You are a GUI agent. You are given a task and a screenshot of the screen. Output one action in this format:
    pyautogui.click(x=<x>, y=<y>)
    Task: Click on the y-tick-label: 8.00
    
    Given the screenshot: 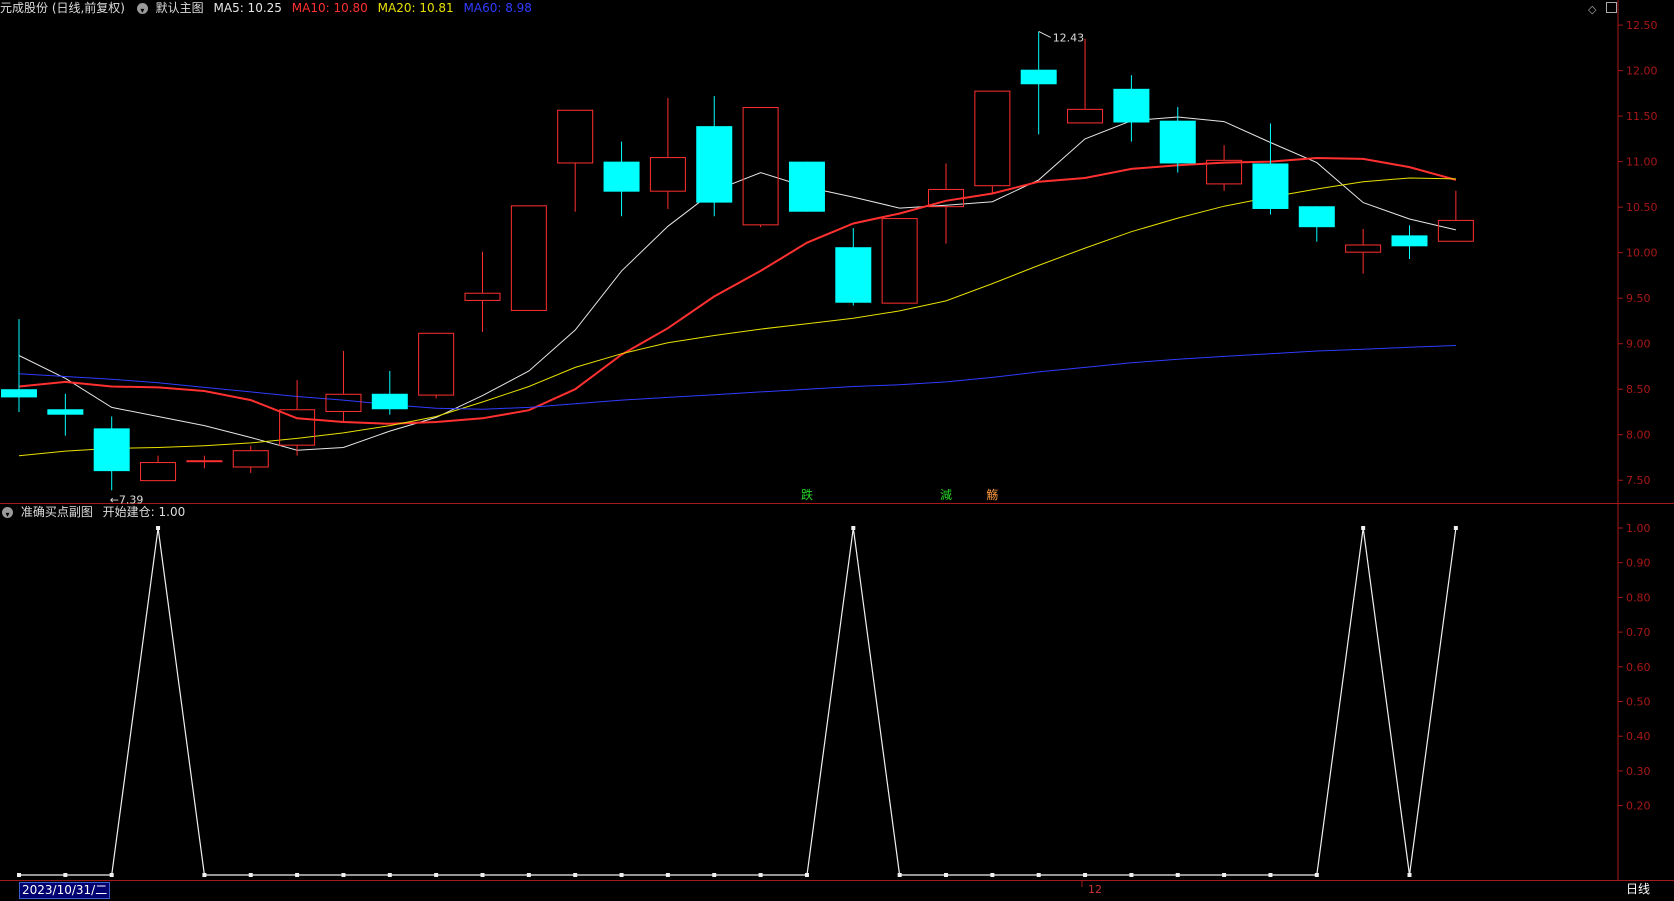 What is the action you would take?
    pyautogui.click(x=1638, y=435)
    